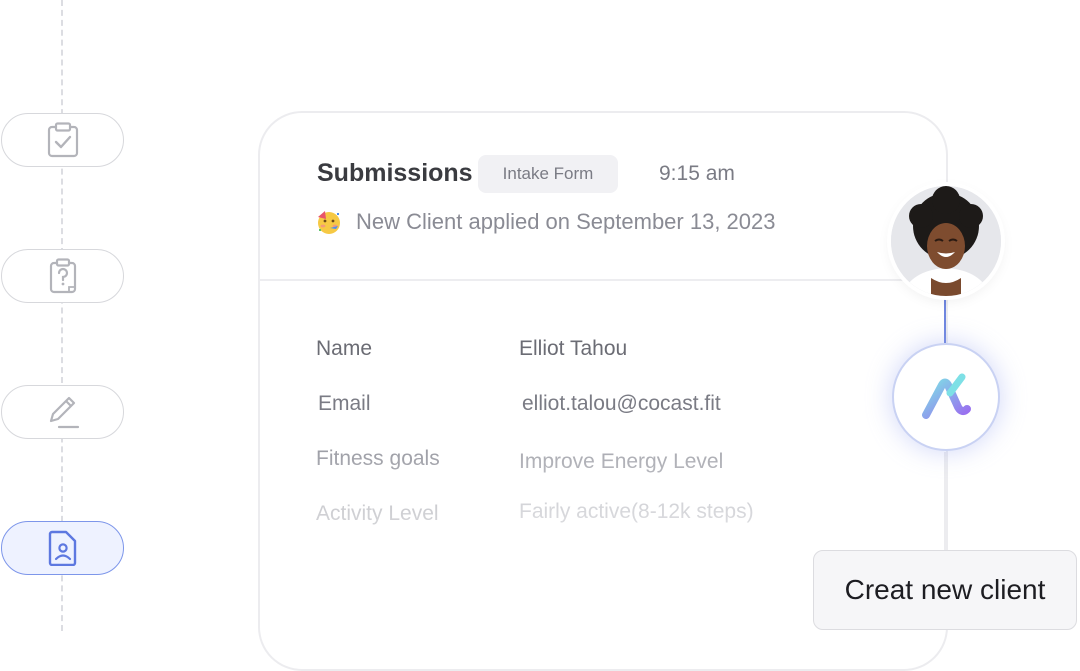 This screenshot has height=671, width=1080. Describe the element at coordinates (621, 461) in the screenshot. I see `field-value-fitness-goals: Improve Energy Level` at that location.